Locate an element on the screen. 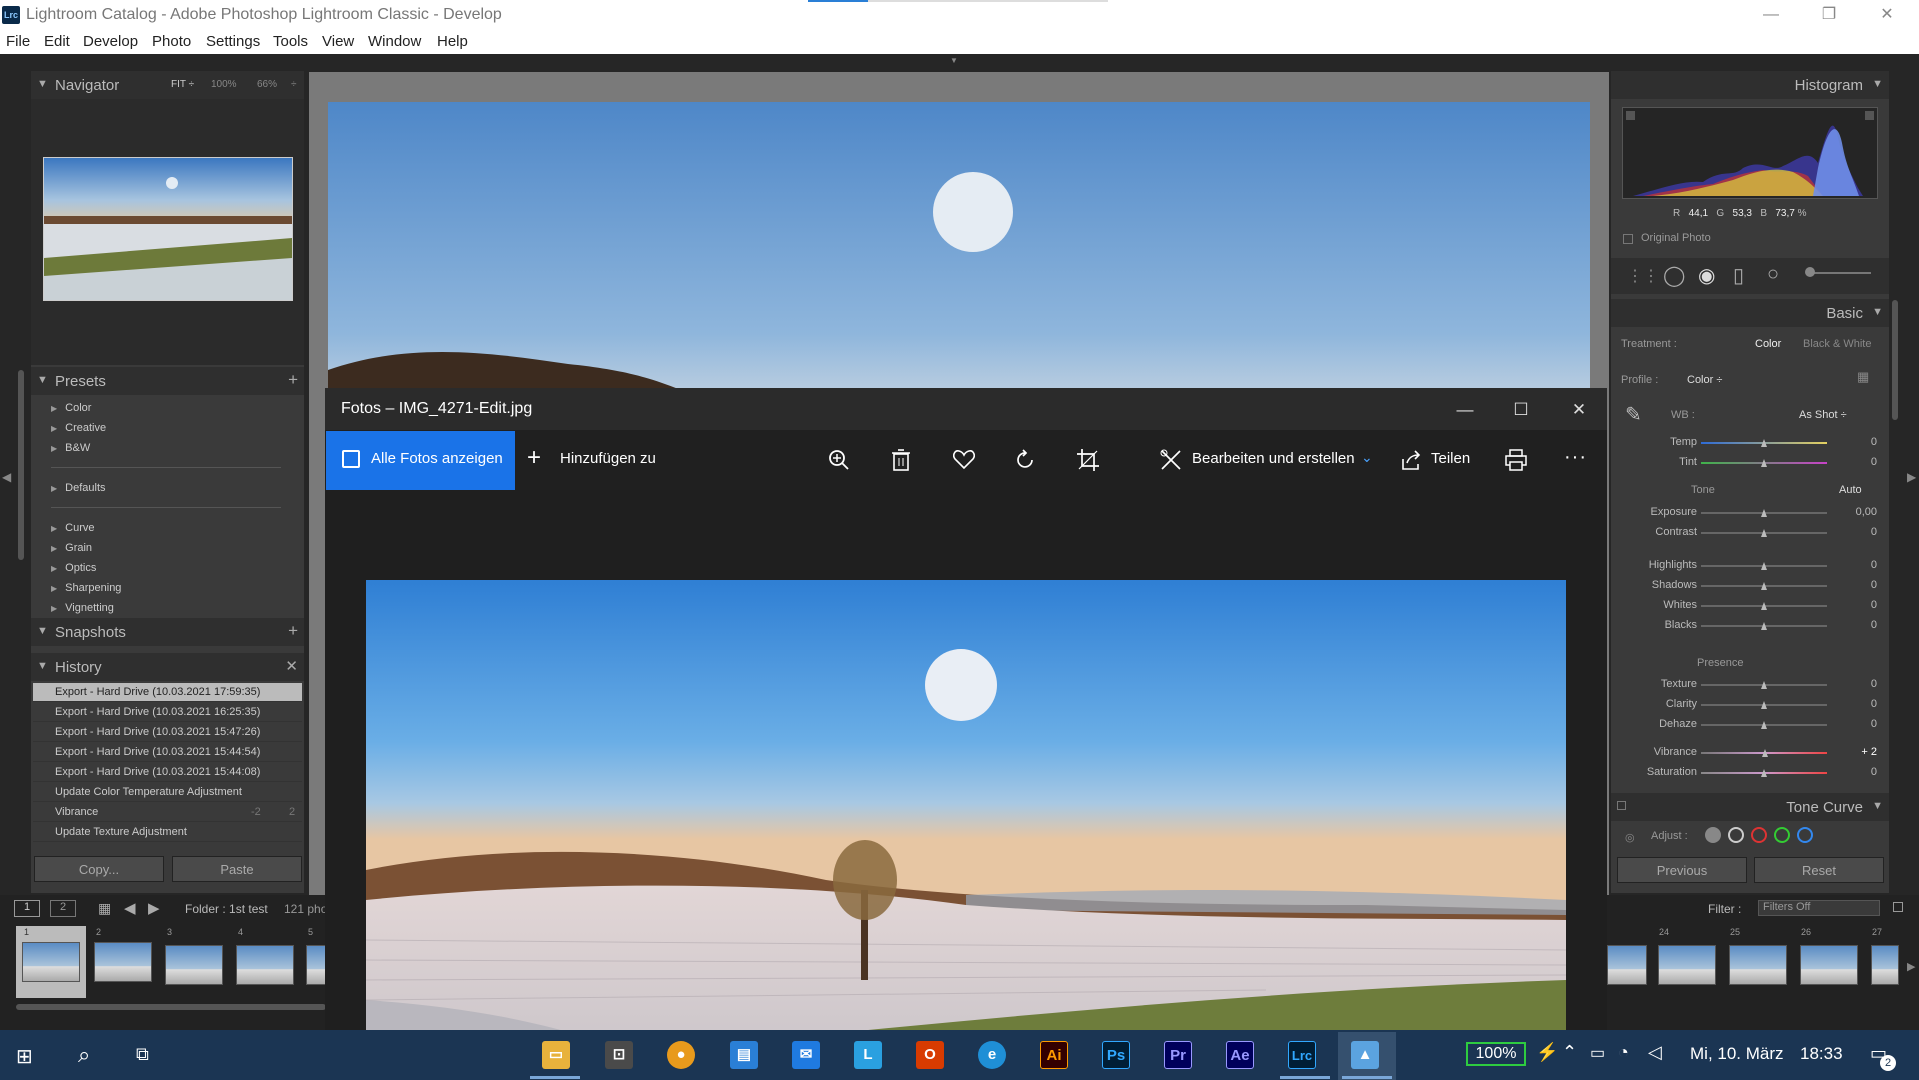 The width and height of the screenshot is (1919, 1080). show-hidden-icons: ⌃ is located at coordinates (1569, 1052).